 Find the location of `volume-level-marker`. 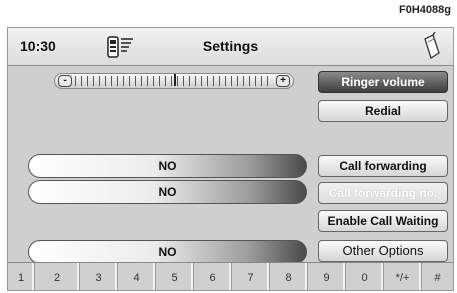

volume-level-marker is located at coordinates (175, 80).